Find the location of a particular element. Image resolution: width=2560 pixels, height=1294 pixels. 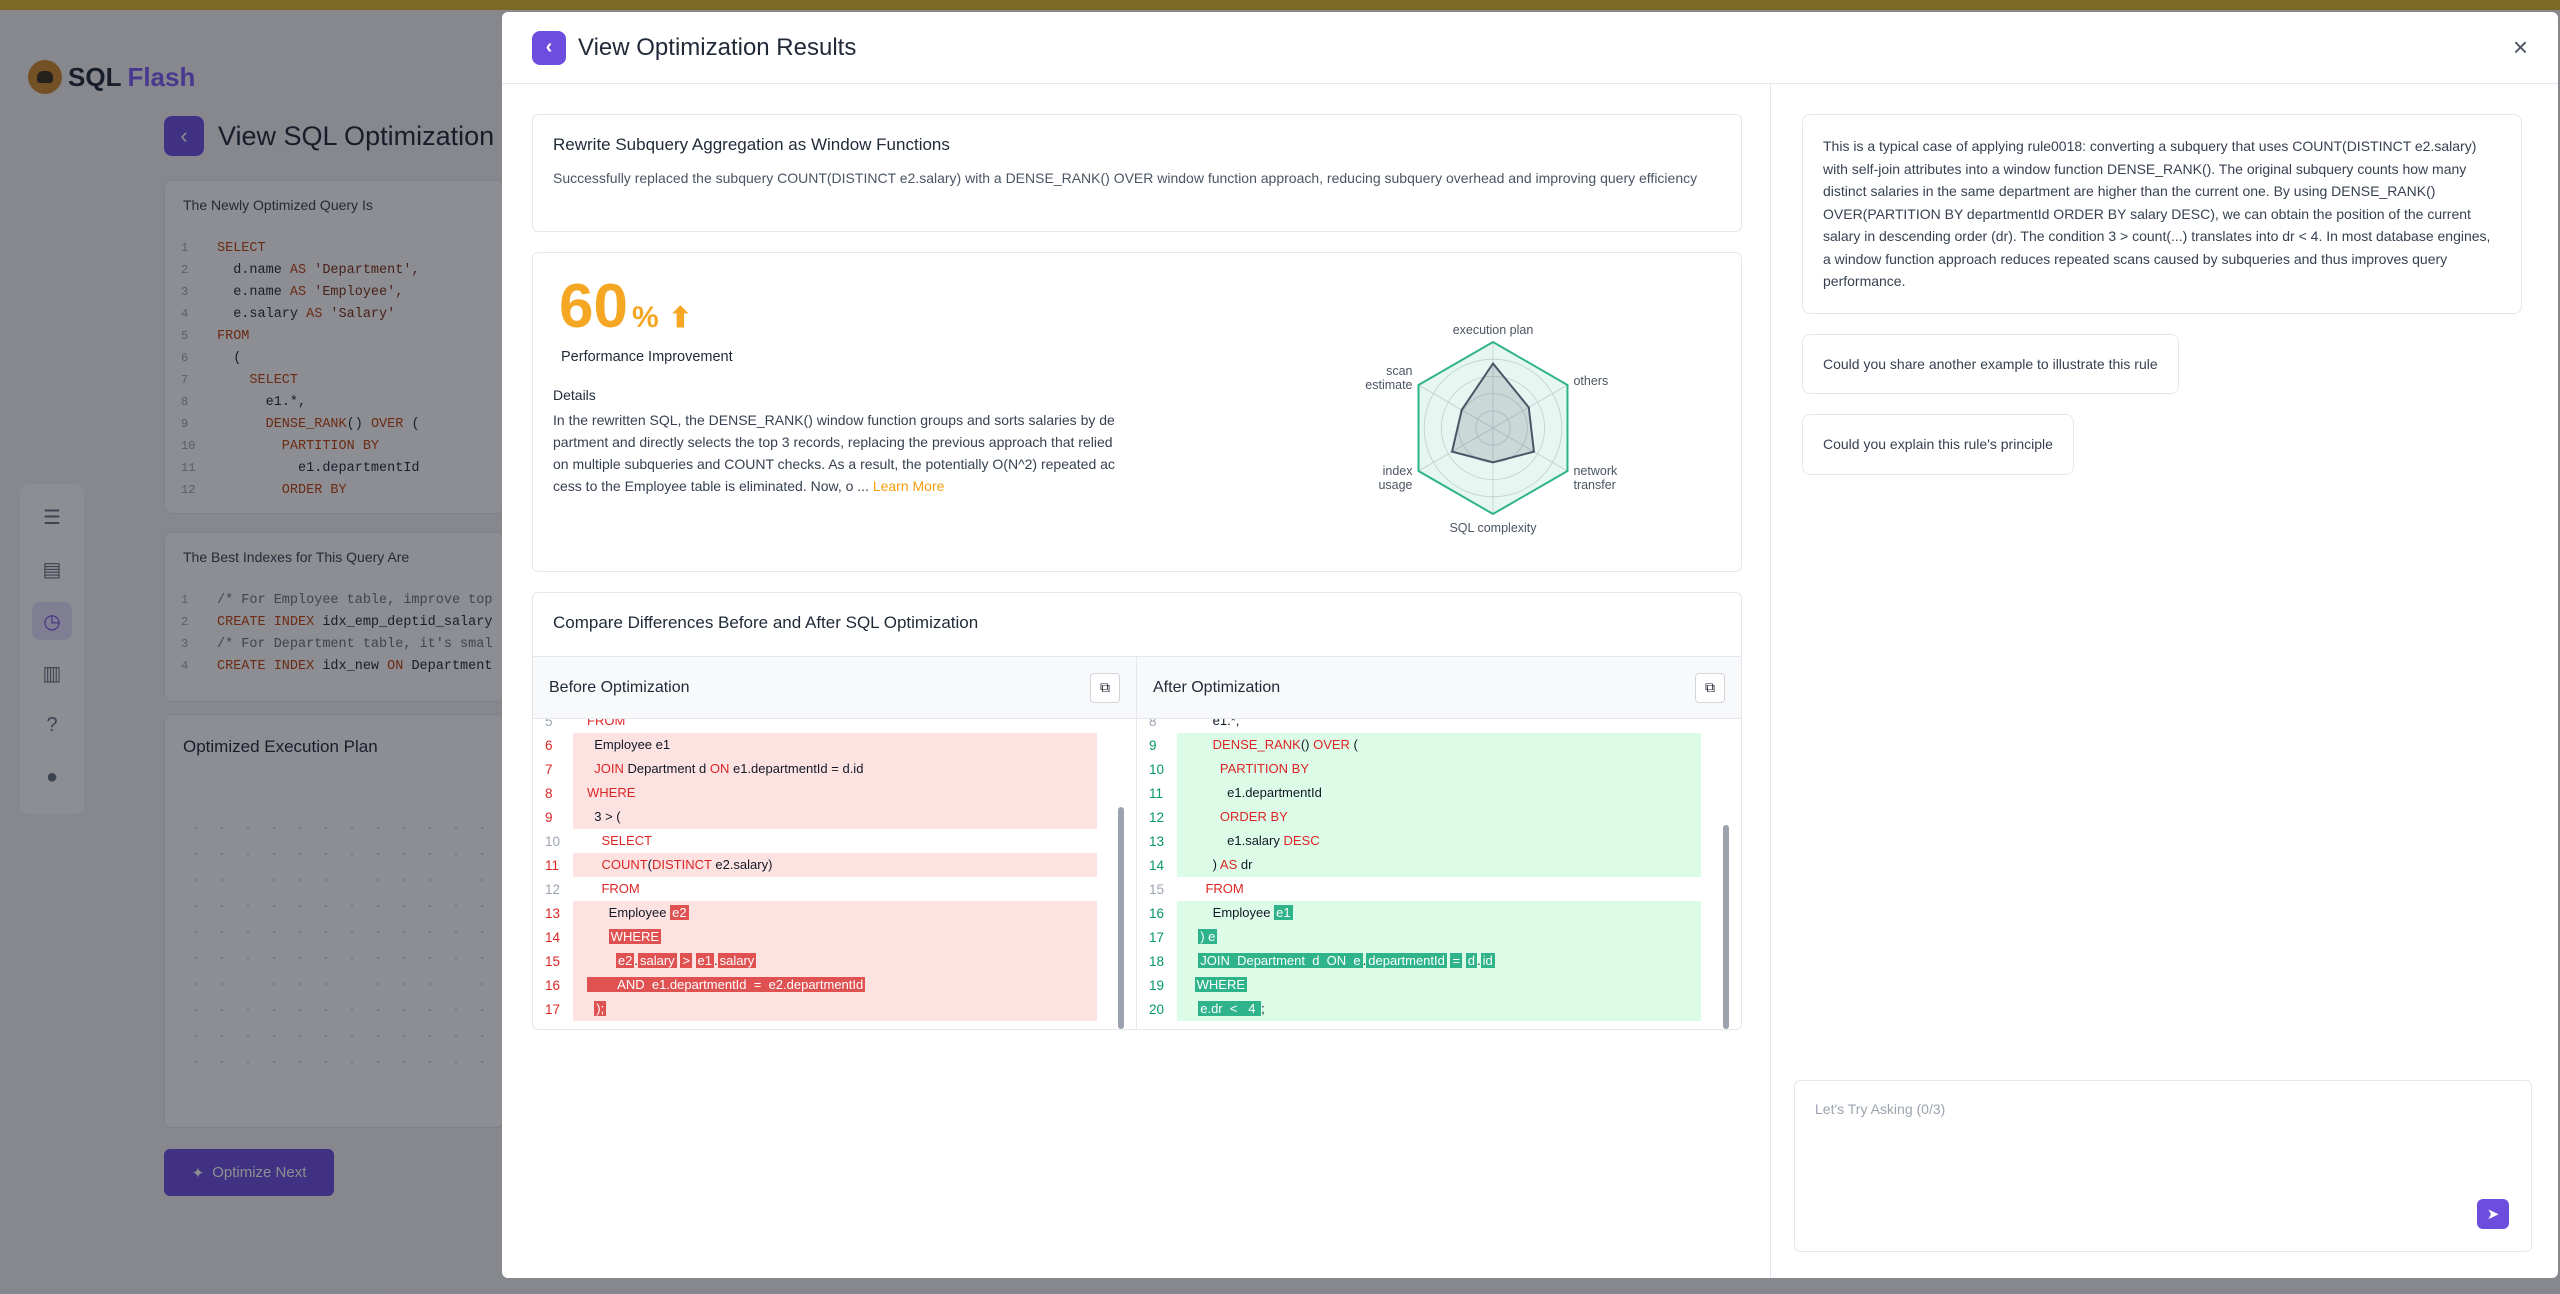

line-number: 7 is located at coordinates (549, 769).